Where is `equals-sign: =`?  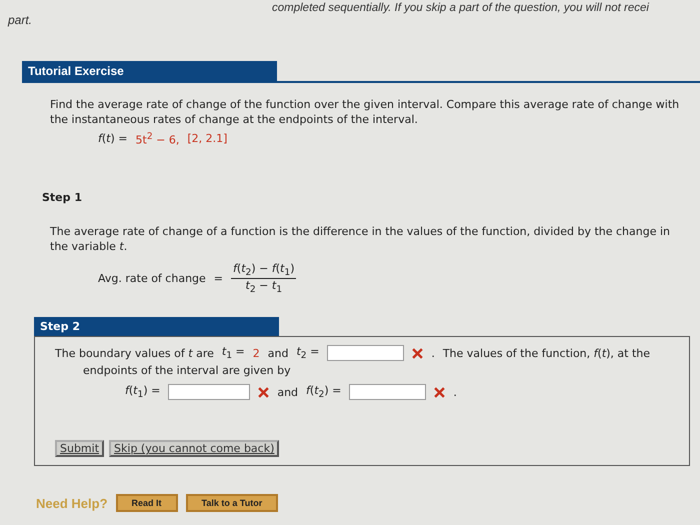 equals-sign: = is located at coordinates (219, 278).